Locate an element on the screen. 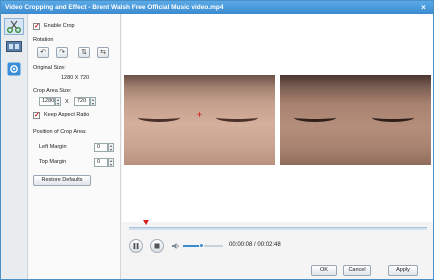  volume-icon is located at coordinates (176, 246).